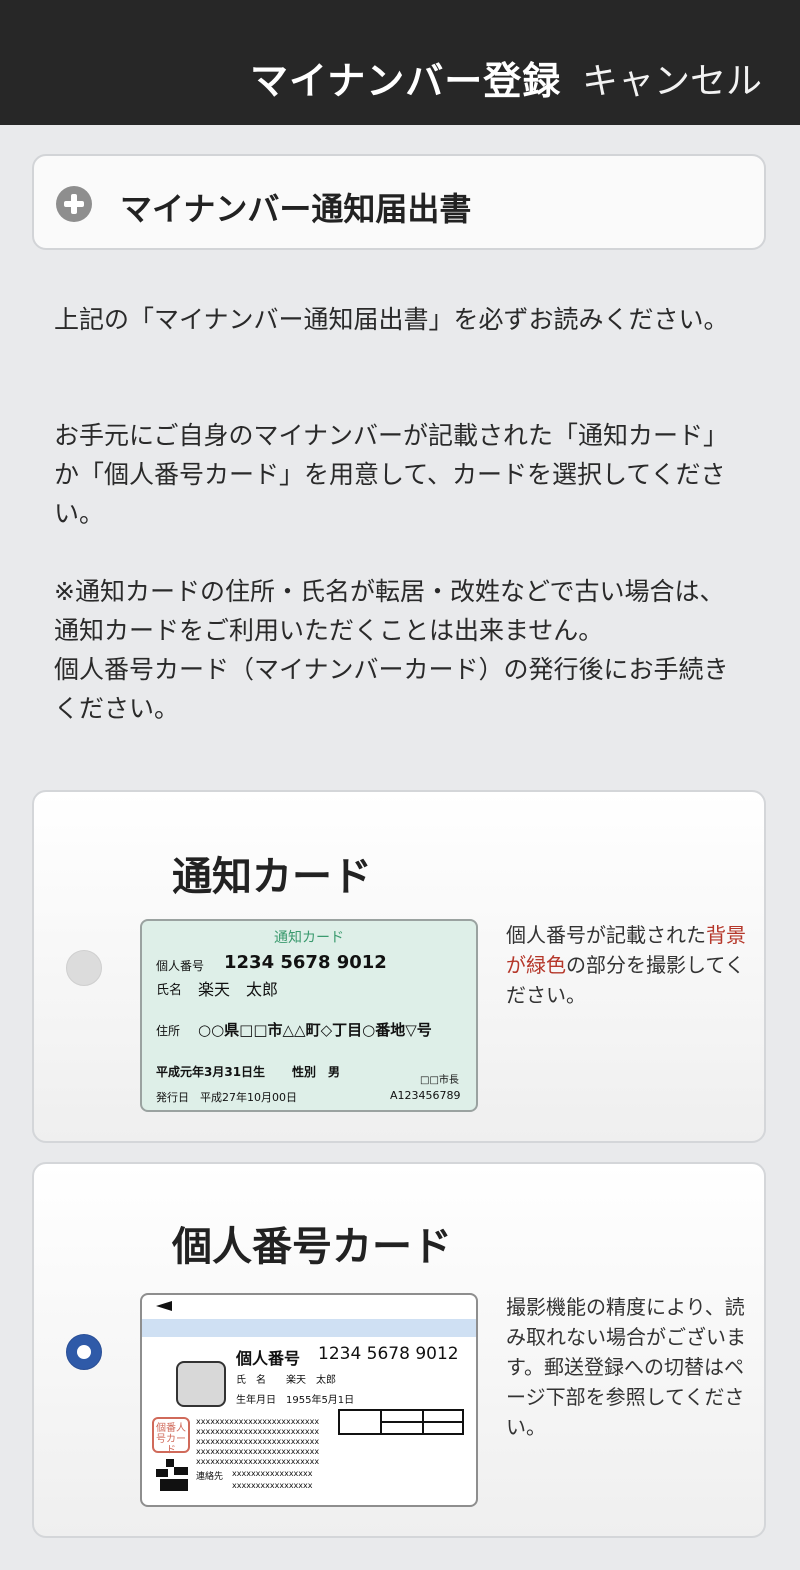 This screenshot has width=800, height=1570. What do you see at coordinates (391, 689) in the screenshot?
I see `warning-text-2: 個人番号カード（マイナンバーカード）の発行後にお手続きください。` at bounding box center [391, 689].